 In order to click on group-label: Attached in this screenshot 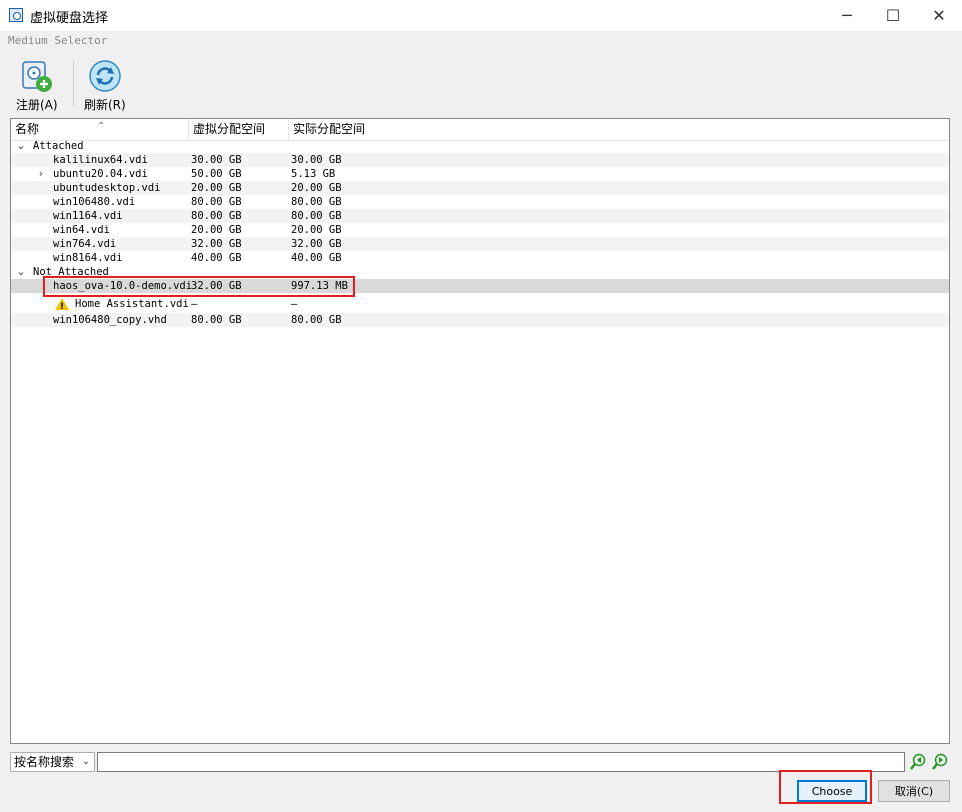, I will do `click(58, 146)`.